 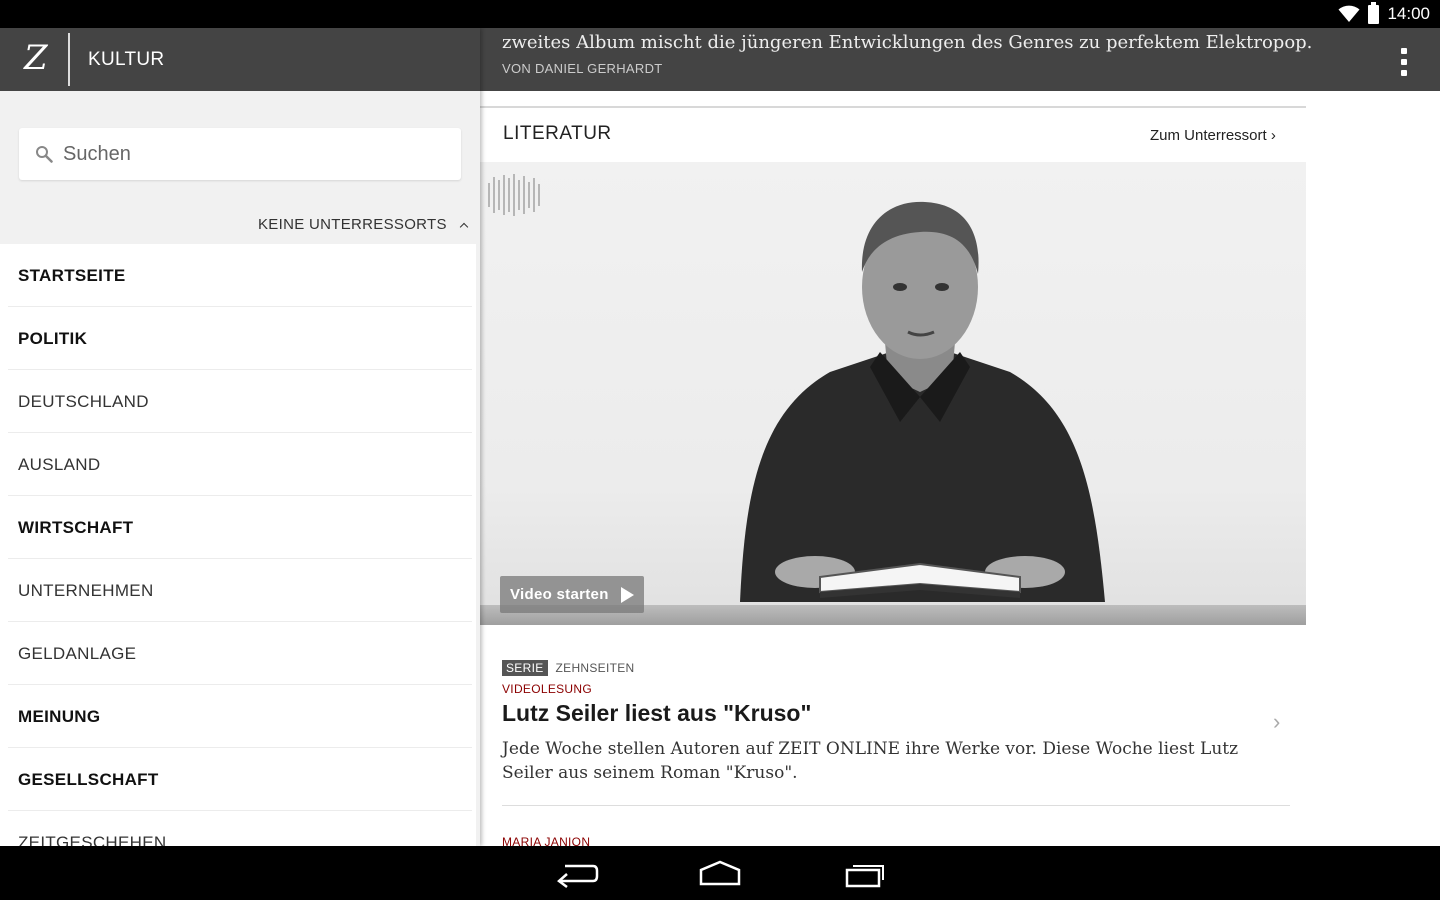 I want to click on zeit-logo: Z, so click(x=36, y=58).